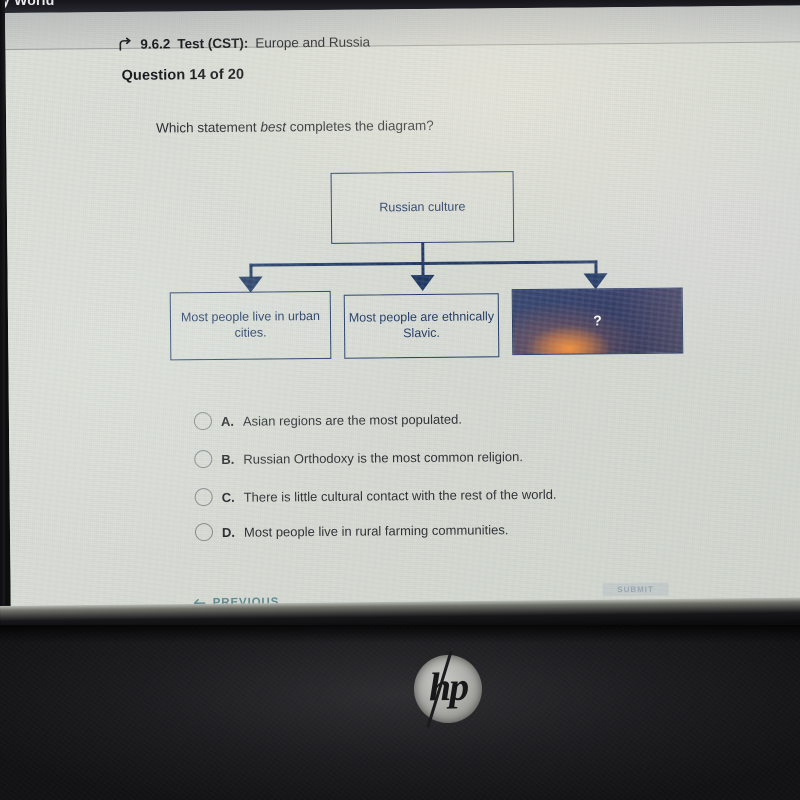 The image size is (800, 800). Describe the element at coordinates (204, 532) in the screenshot. I see `radio-button-d` at that location.